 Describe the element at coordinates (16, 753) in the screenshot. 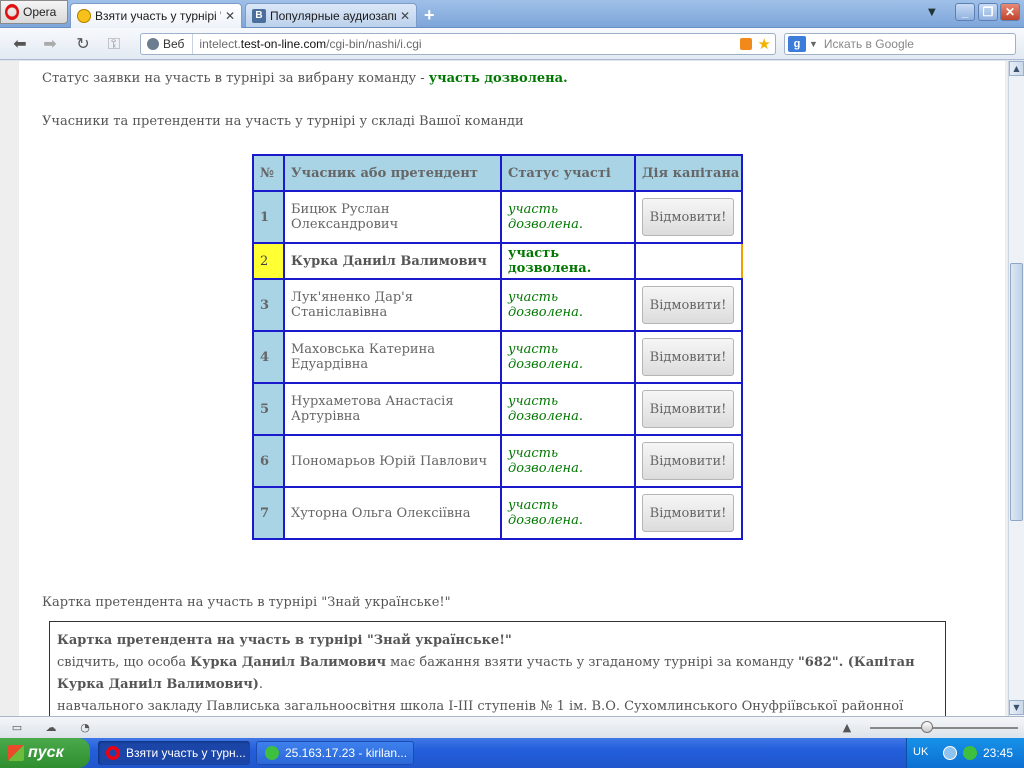

I see `windows-flag-icon` at that location.